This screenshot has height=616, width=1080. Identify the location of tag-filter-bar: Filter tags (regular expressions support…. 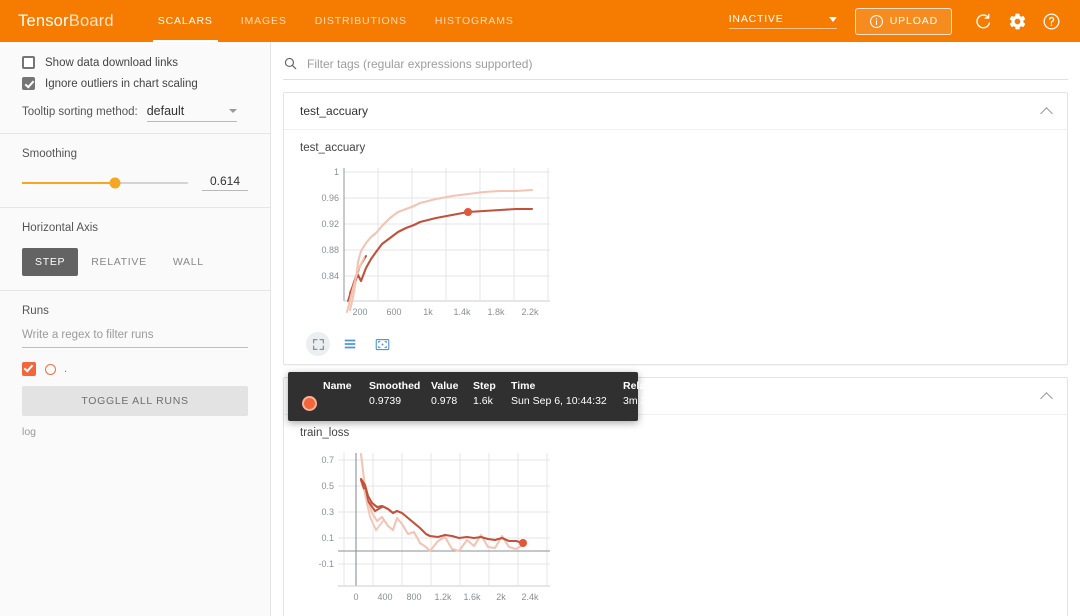
(675, 68).